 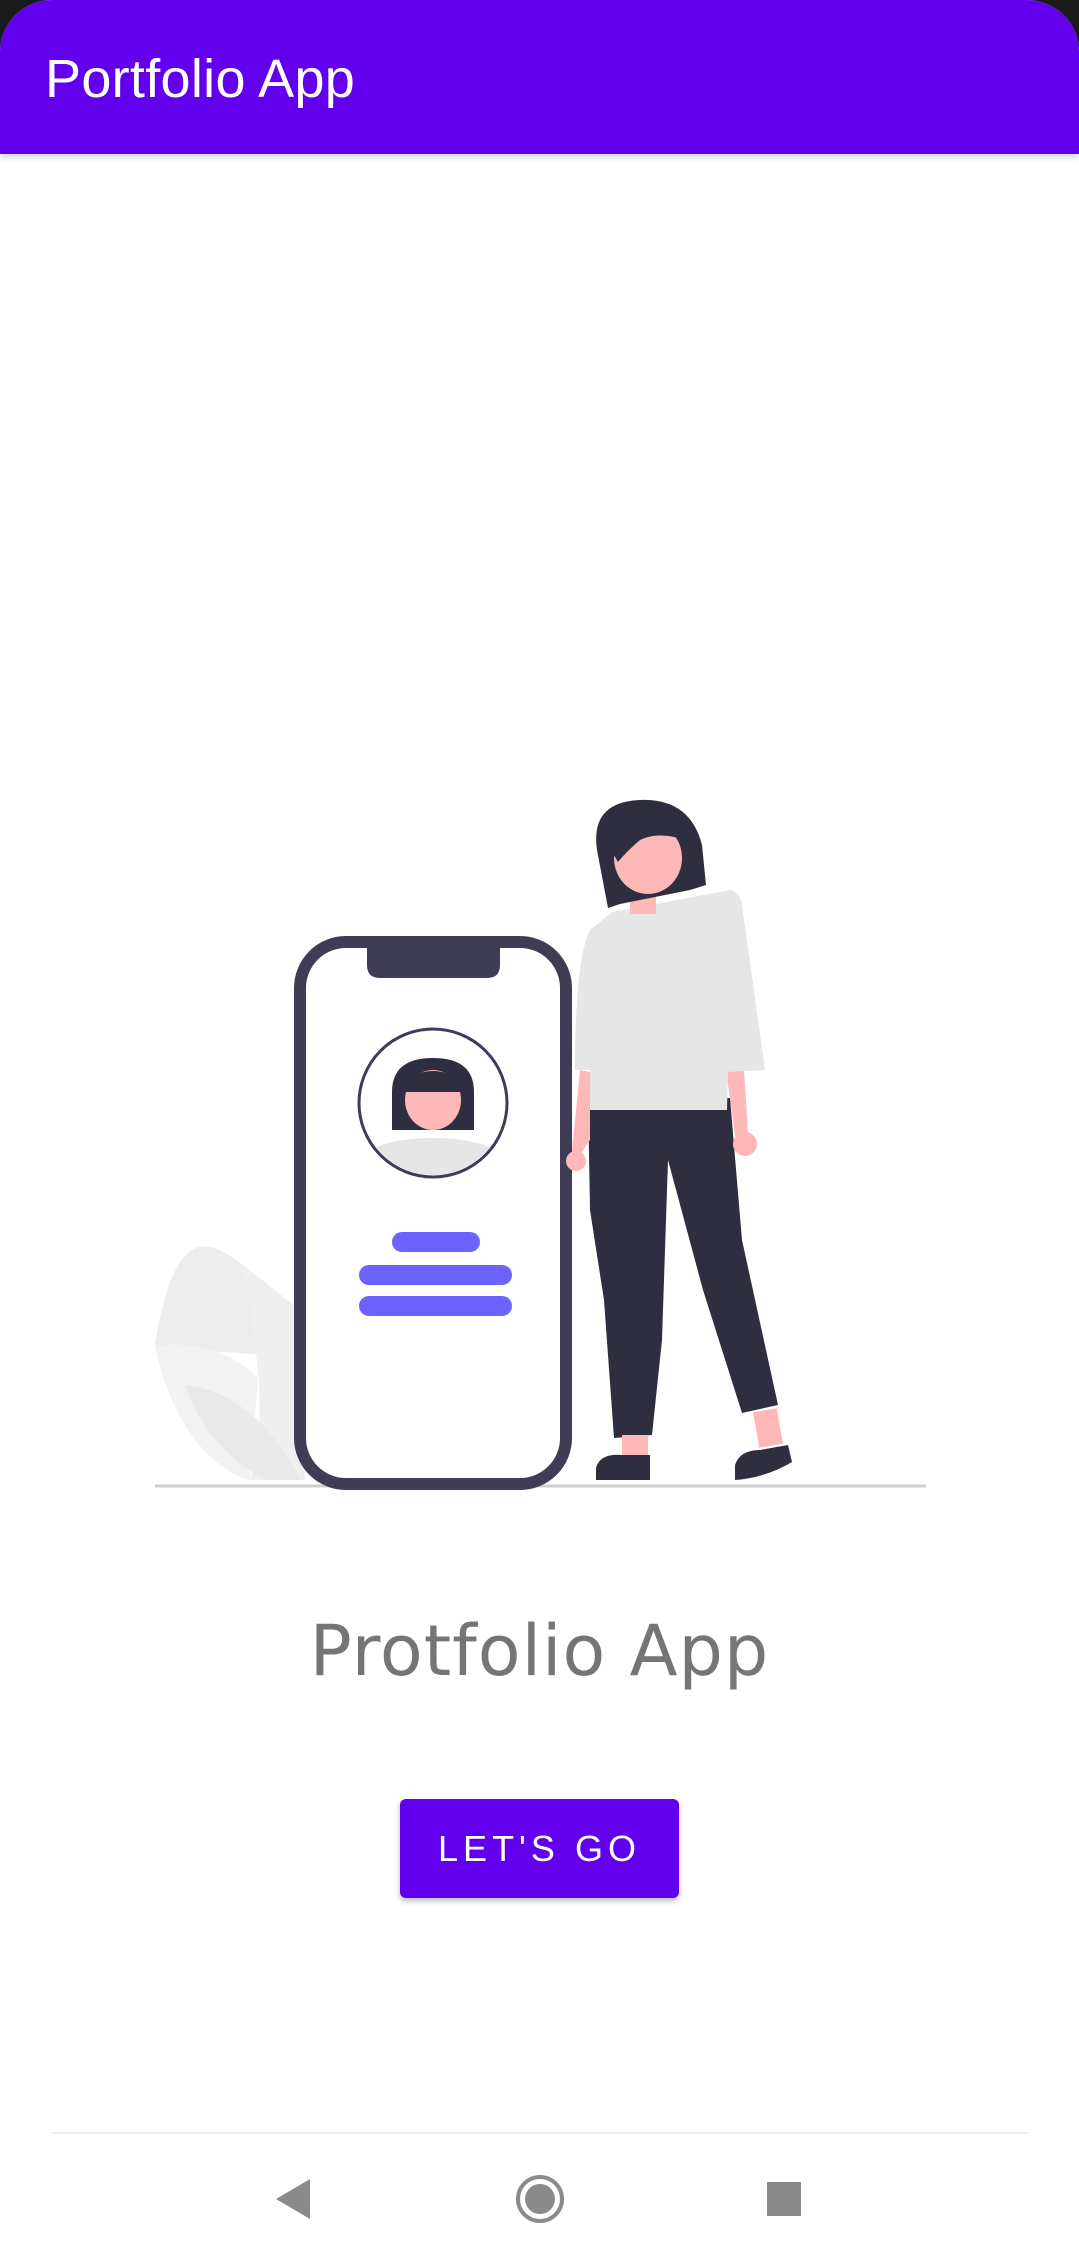 What do you see at coordinates (230, 1363) in the screenshot?
I see `plant-decoration` at bounding box center [230, 1363].